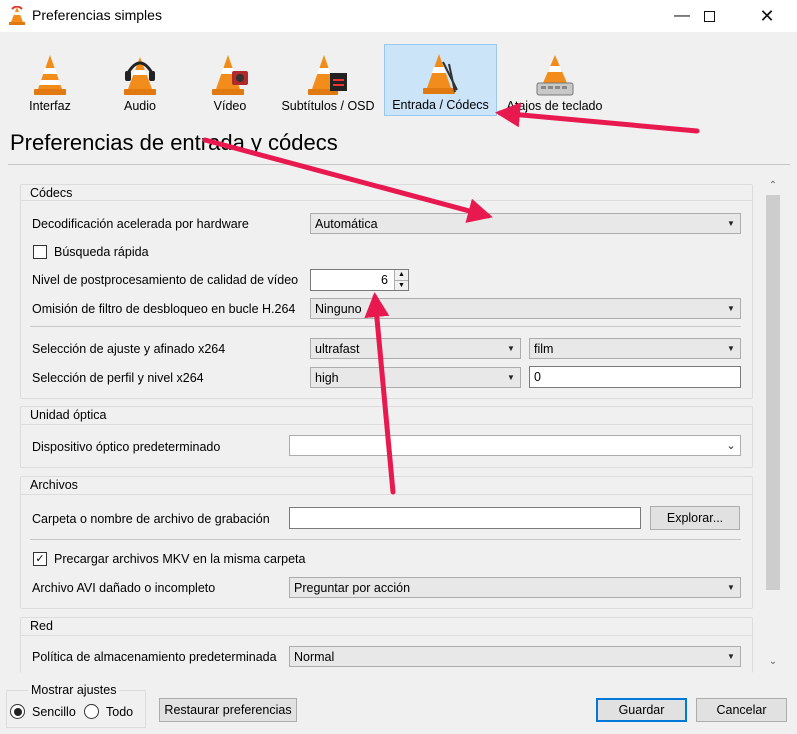 The image size is (797, 734). Describe the element at coordinates (17, 711) in the screenshot. I see `simple-radio` at that location.